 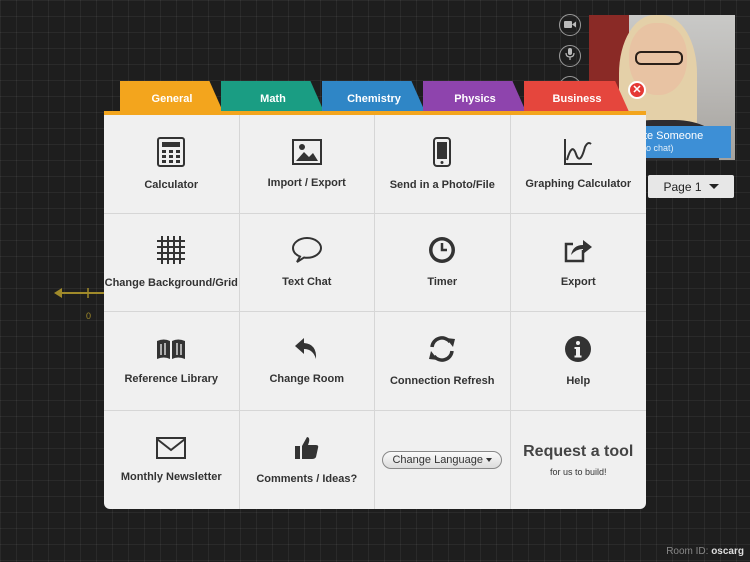 I want to click on book-icon, so click(x=171, y=349).